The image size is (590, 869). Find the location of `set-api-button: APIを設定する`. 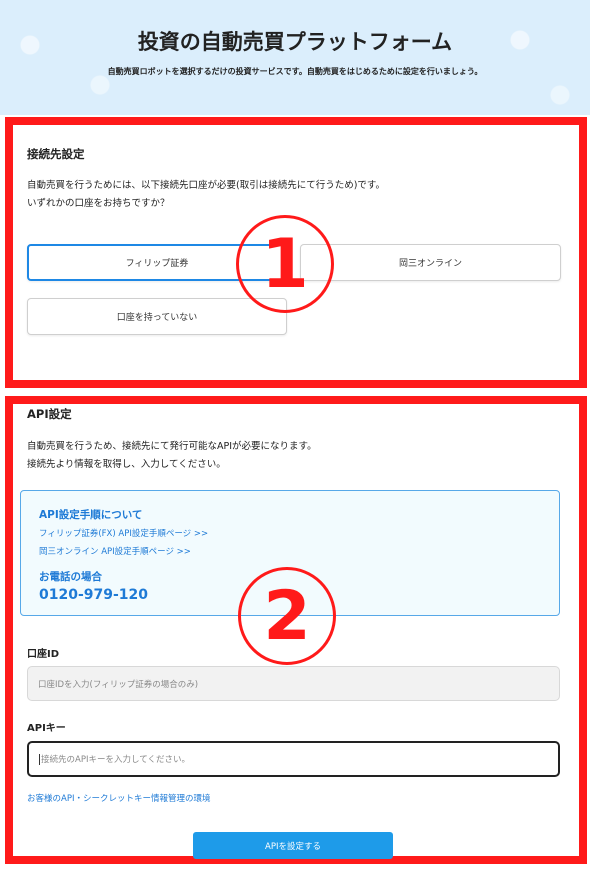

set-api-button: APIを設定する is located at coordinates (293, 845).